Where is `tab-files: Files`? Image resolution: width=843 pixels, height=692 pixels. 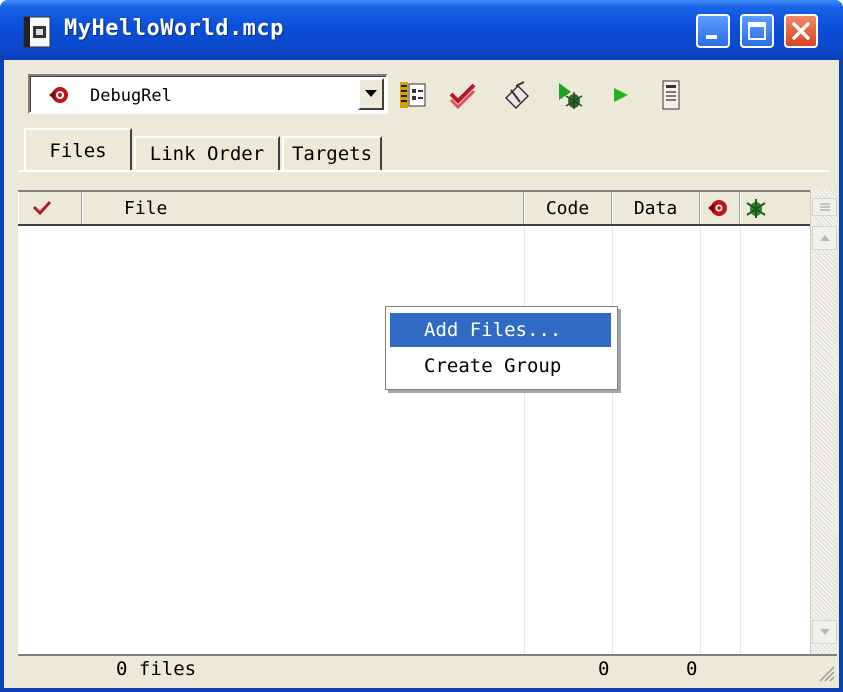
tab-files: Files is located at coordinates (78, 150).